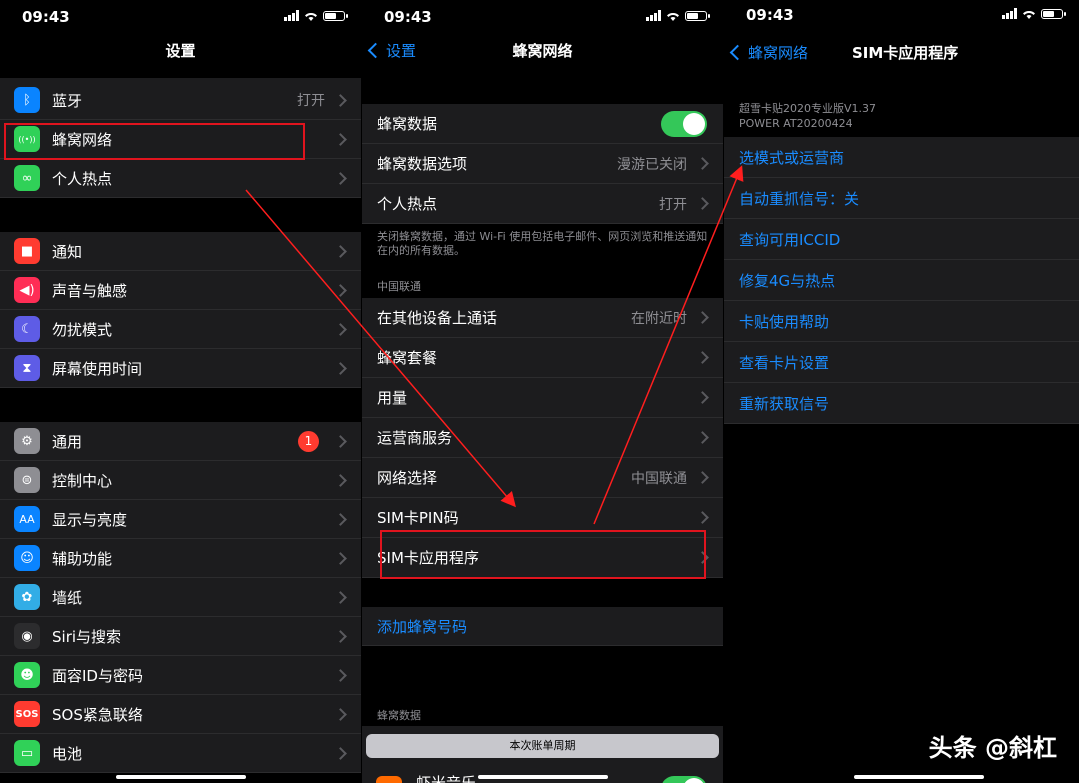 This screenshot has width=1079, height=783. What do you see at coordinates (542, 626) in the screenshot?
I see `add-cellular-plan-button: 添加蜂窝号码` at bounding box center [542, 626].